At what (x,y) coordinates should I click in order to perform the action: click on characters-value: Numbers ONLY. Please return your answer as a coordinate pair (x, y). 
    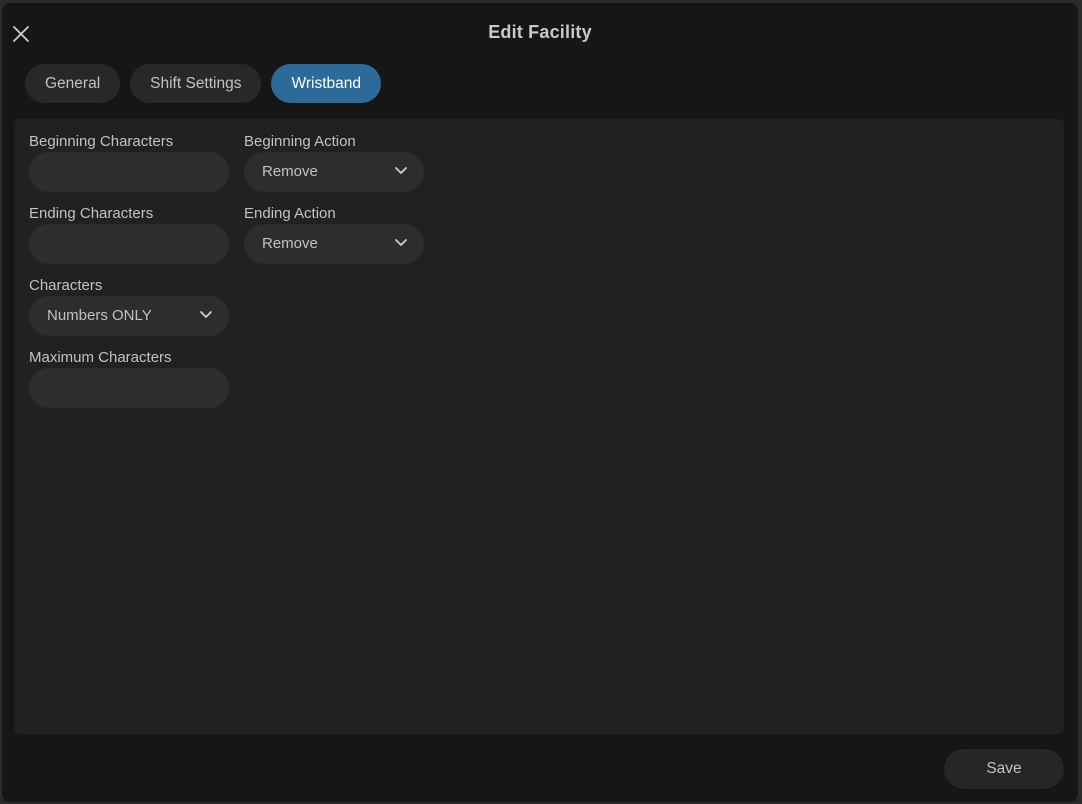
    Looking at the image, I should click on (99, 315).